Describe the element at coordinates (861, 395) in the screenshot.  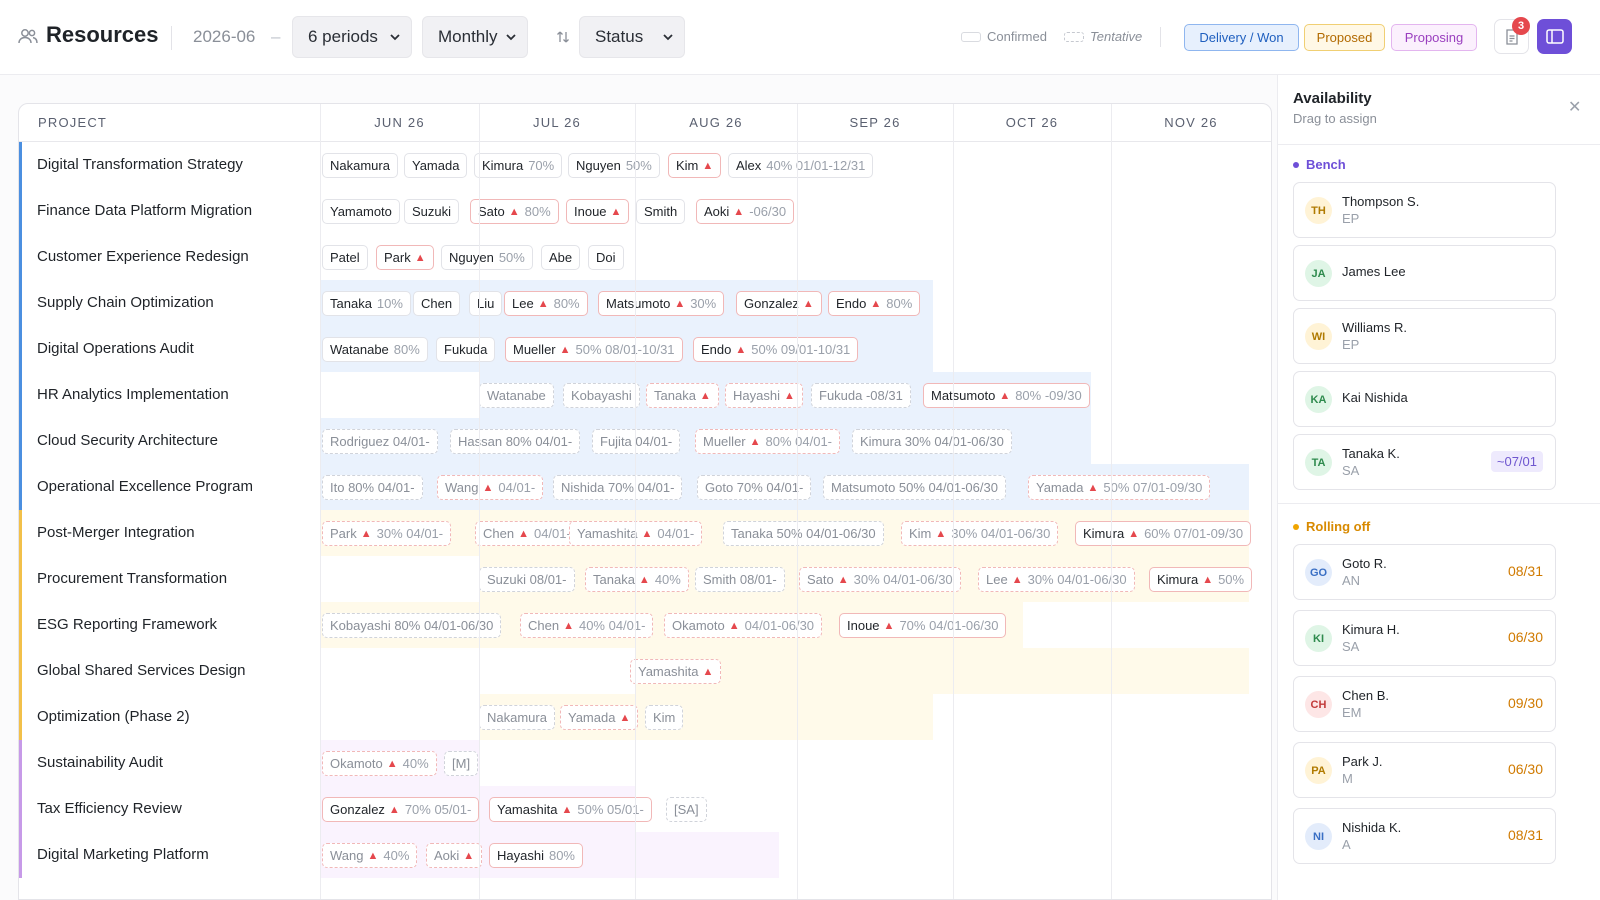
I see `assignment-chip: Fukuda -08/31` at that location.